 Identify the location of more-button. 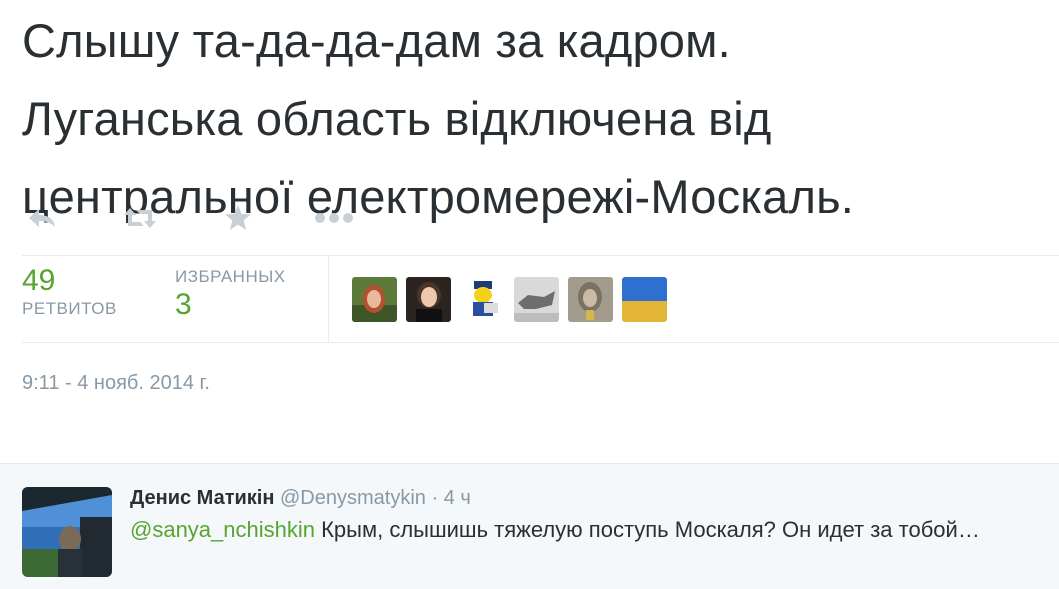
(334, 218).